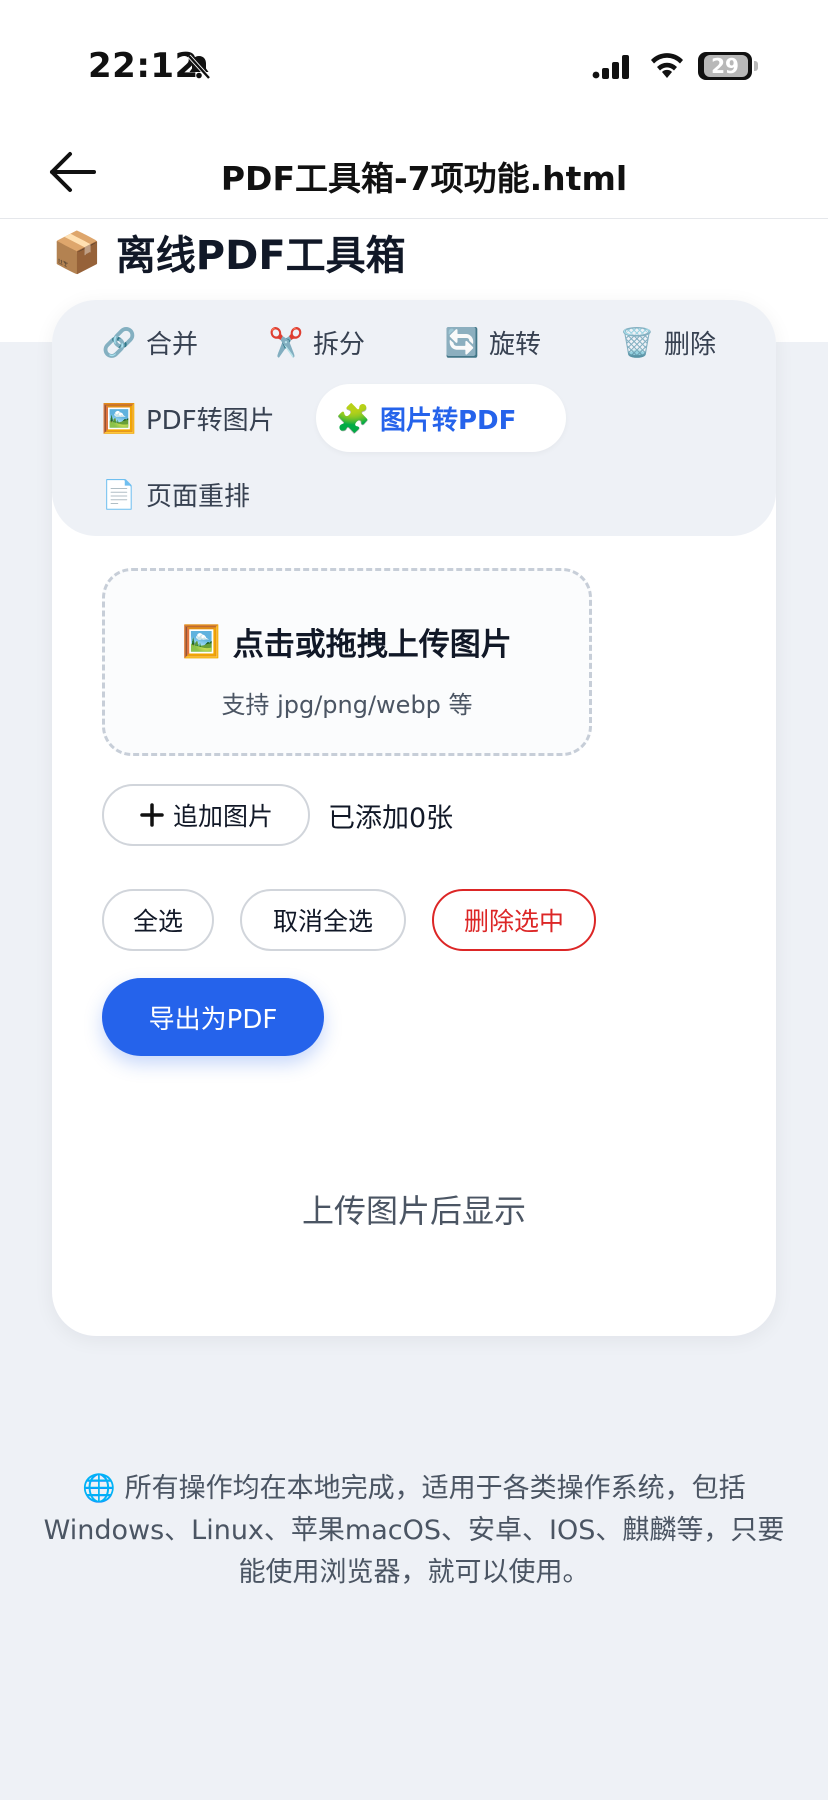 This screenshot has width=828, height=1800. I want to click on tab-rotate: 🔄 旋转, so click(493, 342).